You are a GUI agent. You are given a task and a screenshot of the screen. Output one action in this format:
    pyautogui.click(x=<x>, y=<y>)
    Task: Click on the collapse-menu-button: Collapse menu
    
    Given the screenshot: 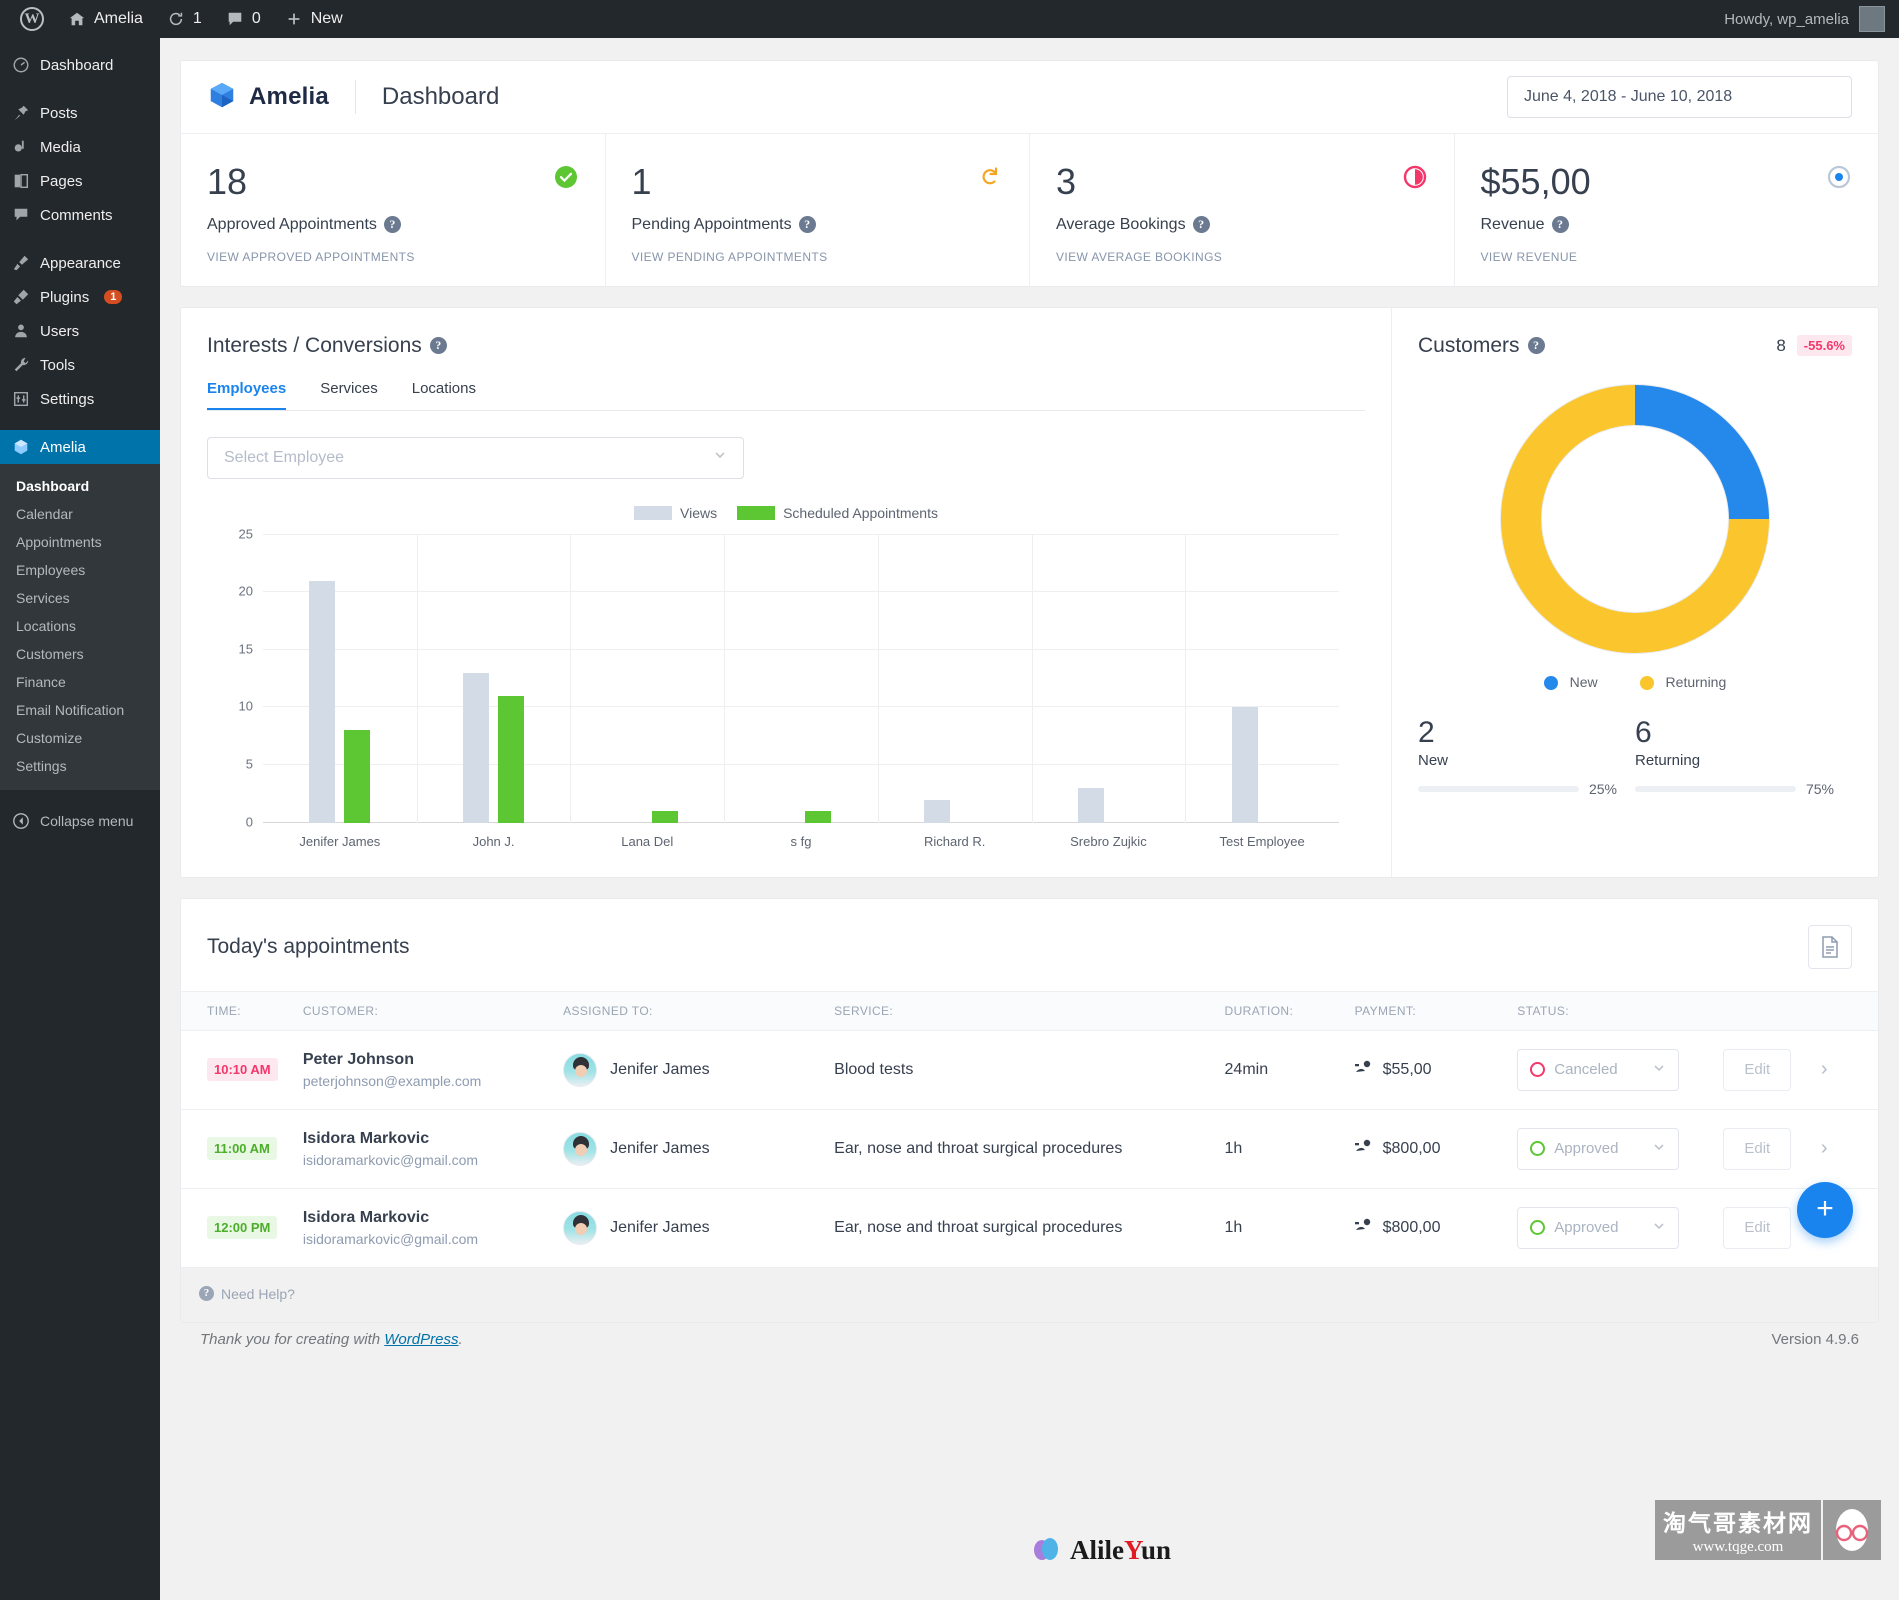 What is the action you would take?
    pyautogui.click(x=80, y=821)
    